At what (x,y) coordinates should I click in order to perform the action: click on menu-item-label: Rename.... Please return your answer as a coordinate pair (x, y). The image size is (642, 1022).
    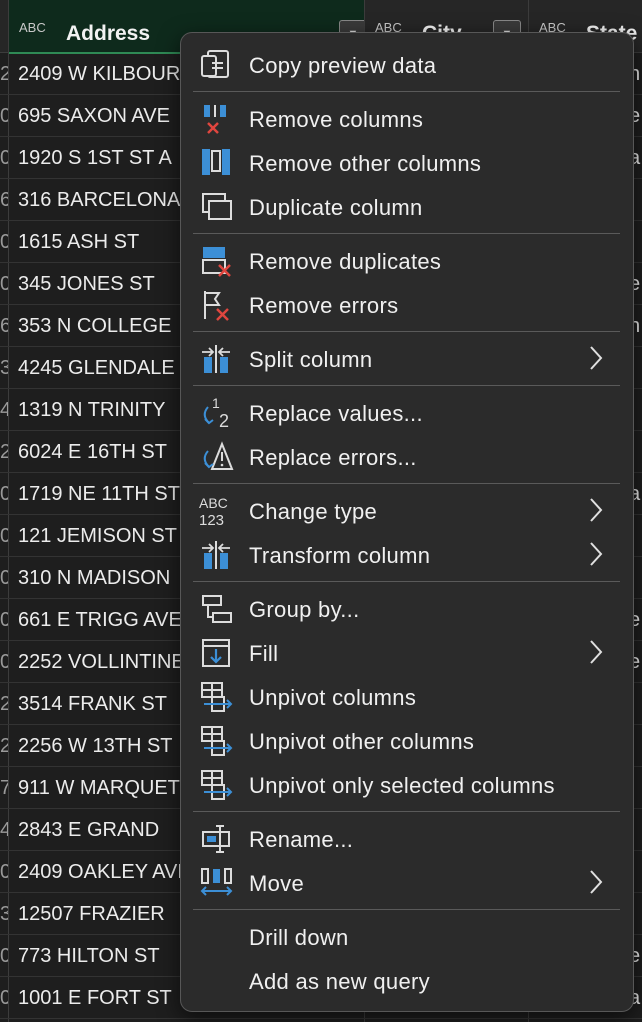
    Looking at the image, I should click on (301, 839).